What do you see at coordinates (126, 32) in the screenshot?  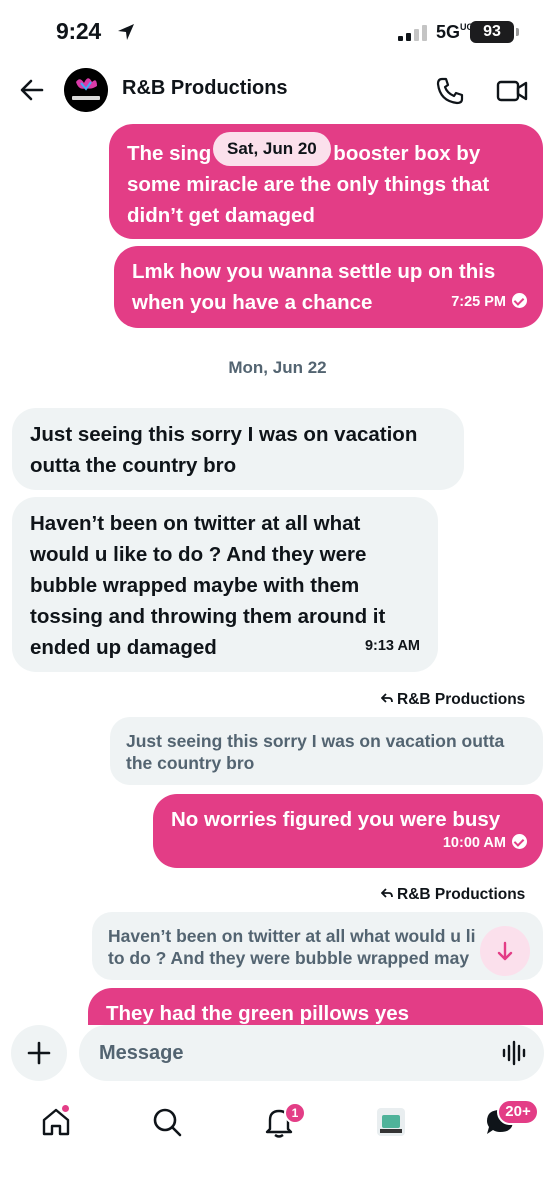 I see `location-arrow-icon` at bounding box center [126, 32].